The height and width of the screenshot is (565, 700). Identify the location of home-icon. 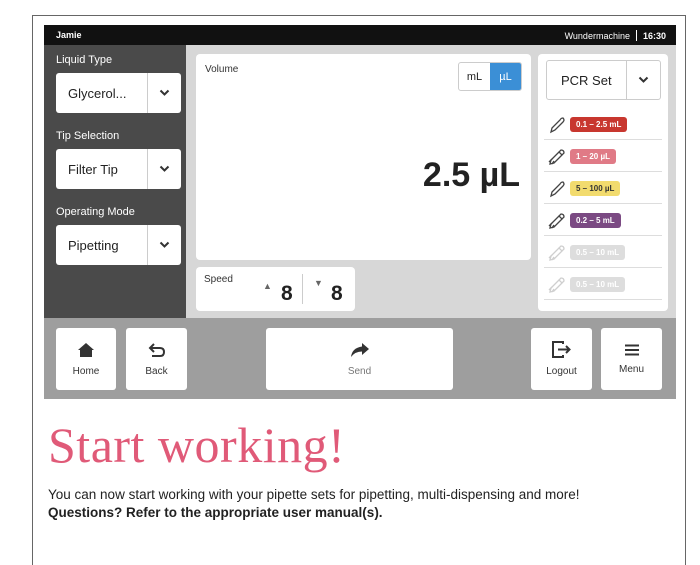
(86, 349).